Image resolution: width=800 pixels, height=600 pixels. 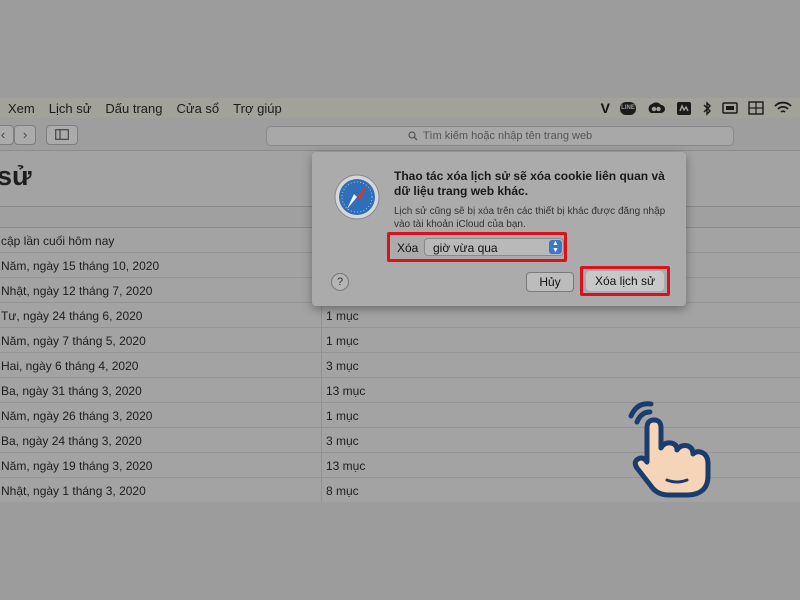 What do you see at coordinates (783, 108) in the screenshot?
I see `wifi-icon` at bounding box center [783, 108].